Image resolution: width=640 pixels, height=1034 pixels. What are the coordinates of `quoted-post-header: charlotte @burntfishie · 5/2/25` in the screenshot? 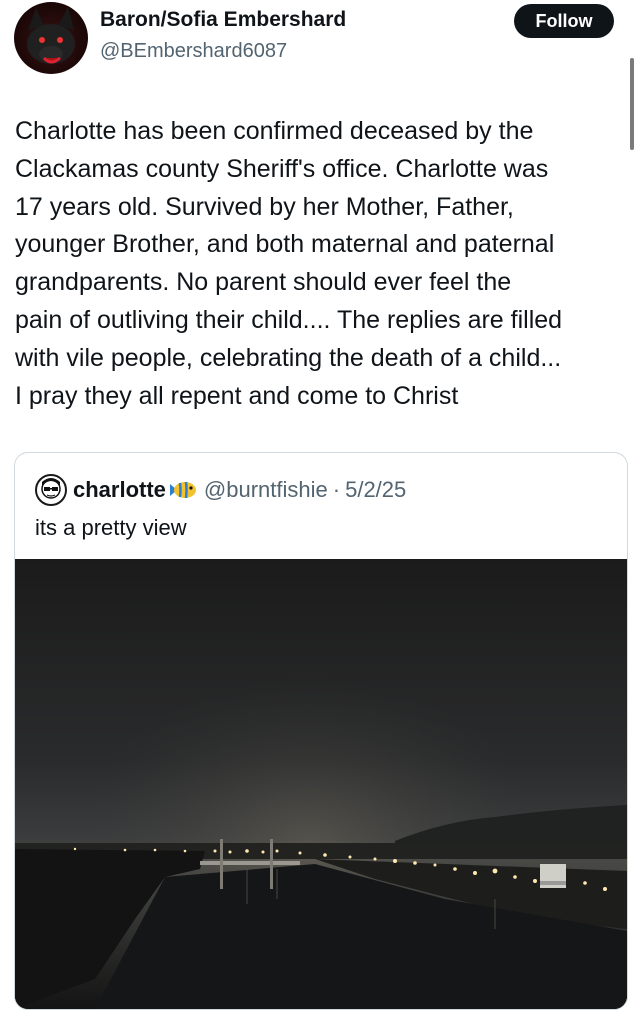 It's located at (220, 490).